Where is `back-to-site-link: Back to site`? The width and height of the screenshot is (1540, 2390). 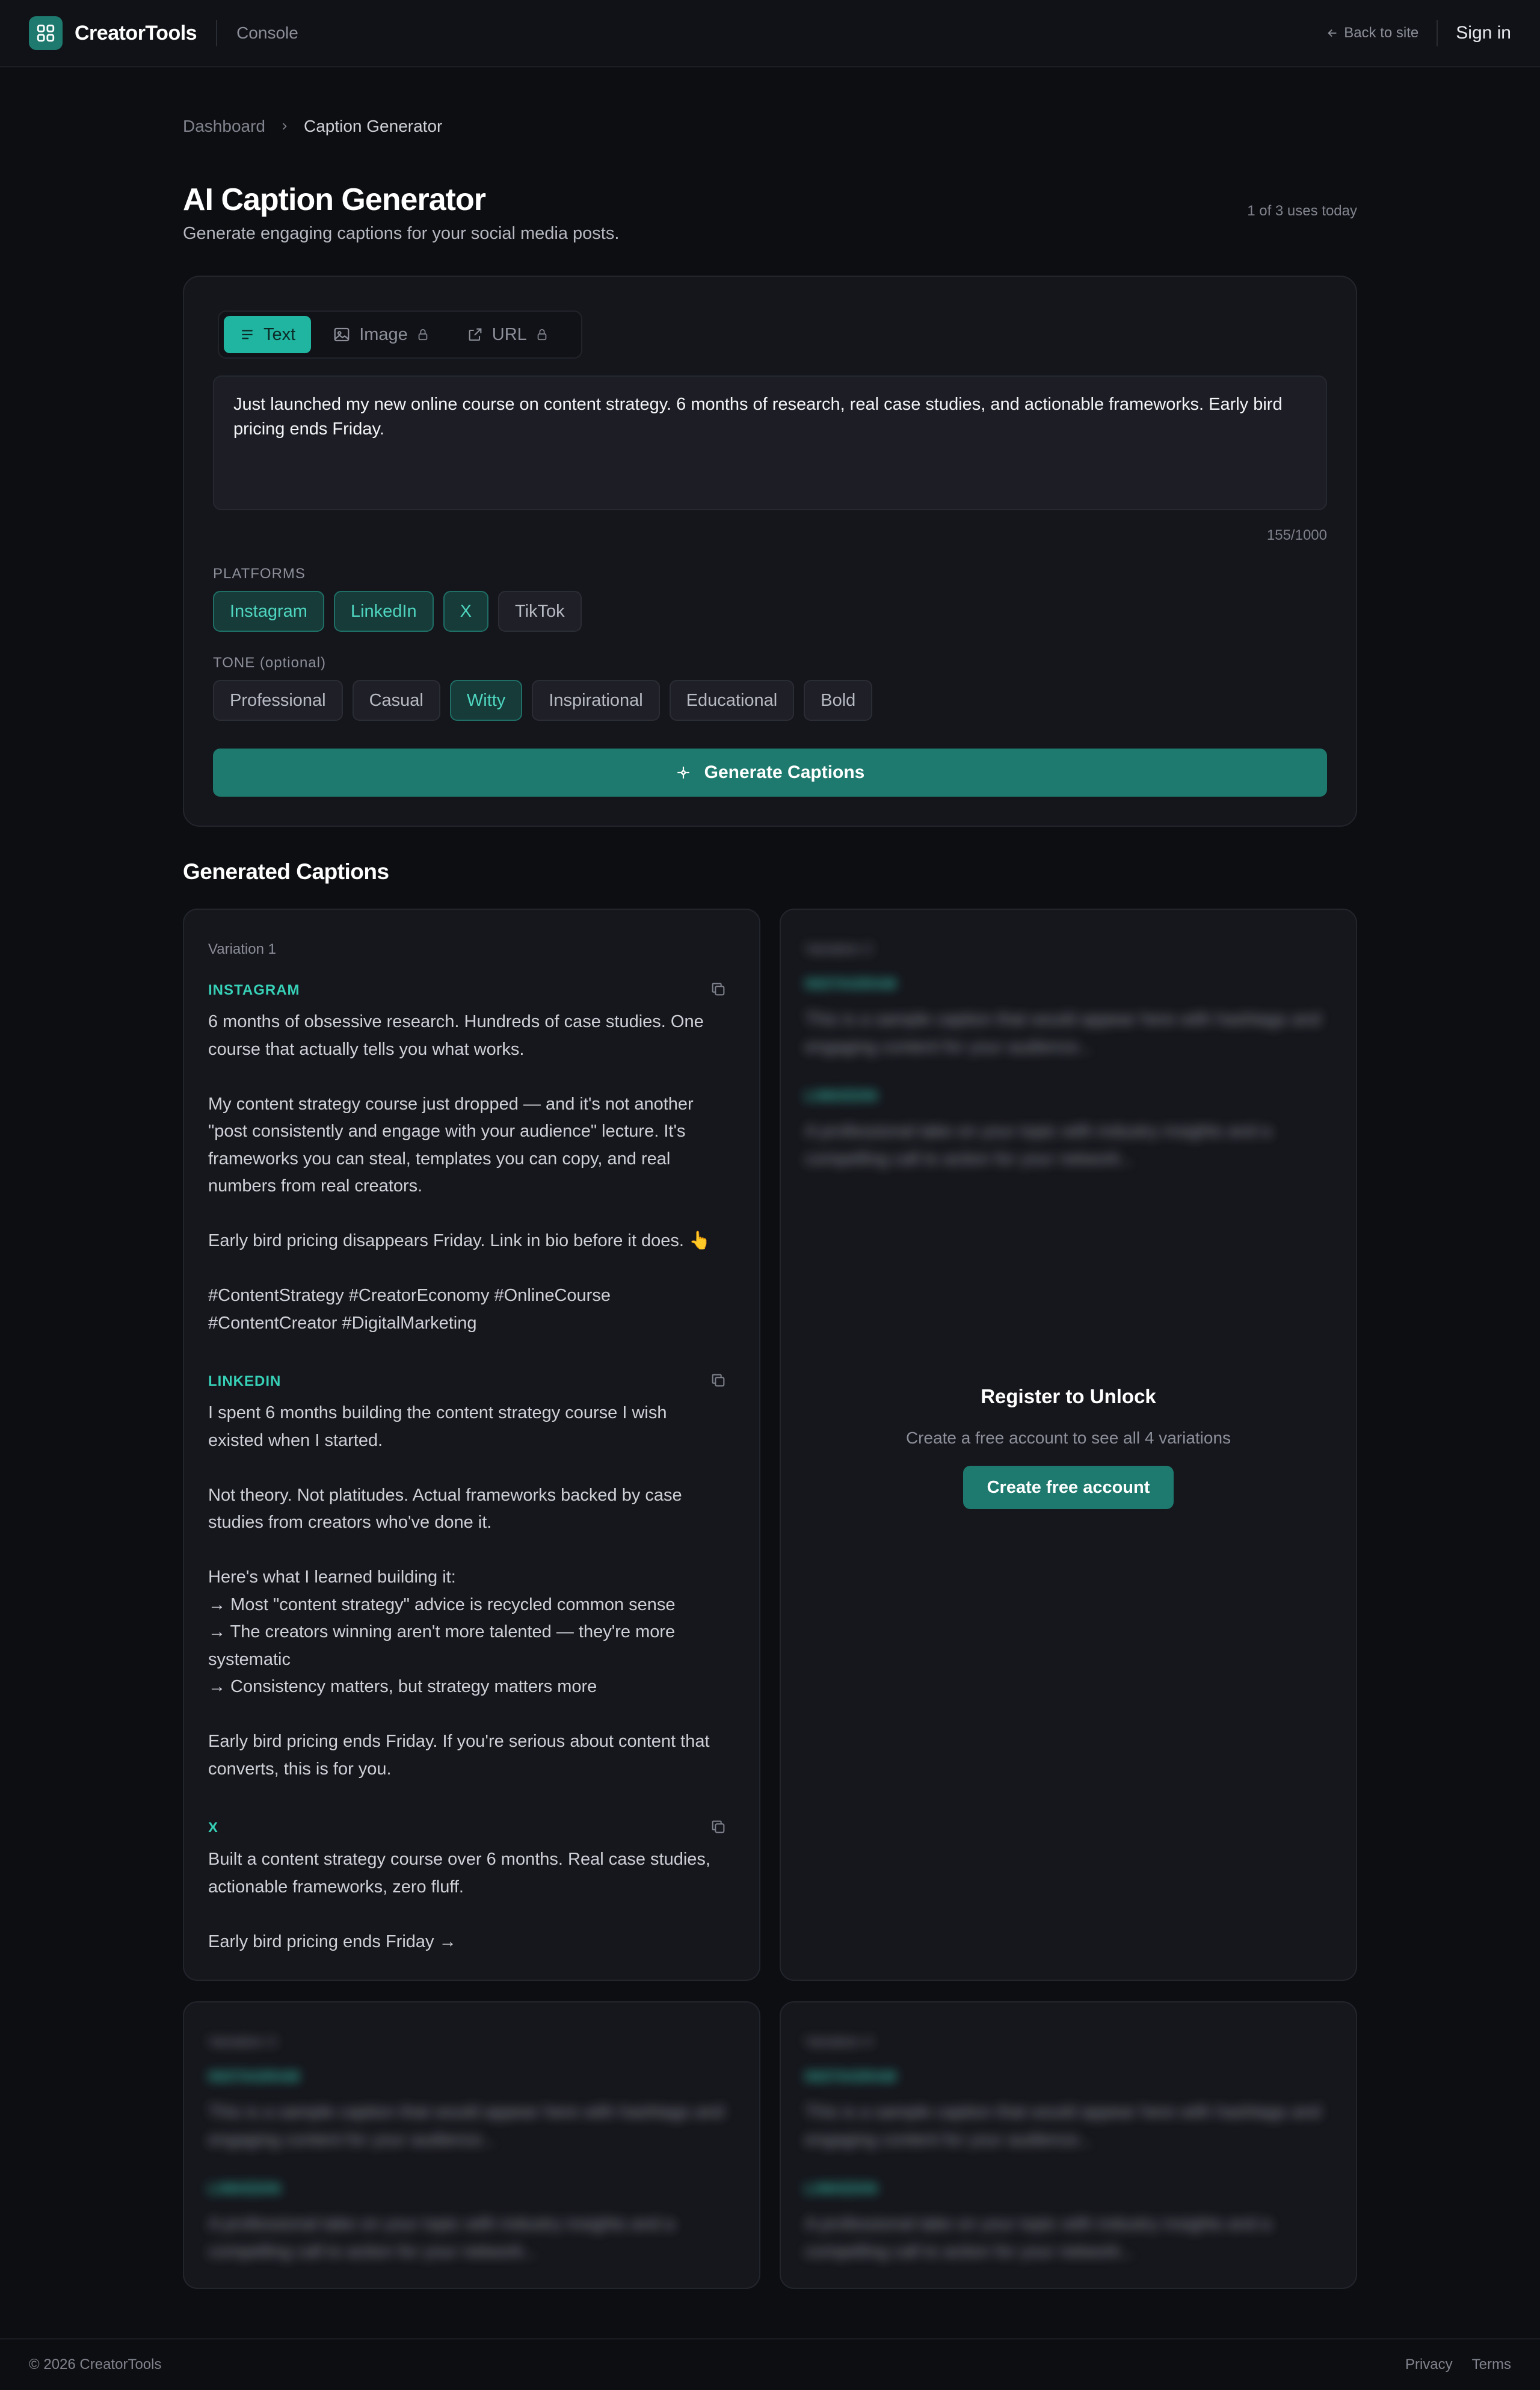
back-to-site-link: Back to site is located at coordinates (1372, 33).